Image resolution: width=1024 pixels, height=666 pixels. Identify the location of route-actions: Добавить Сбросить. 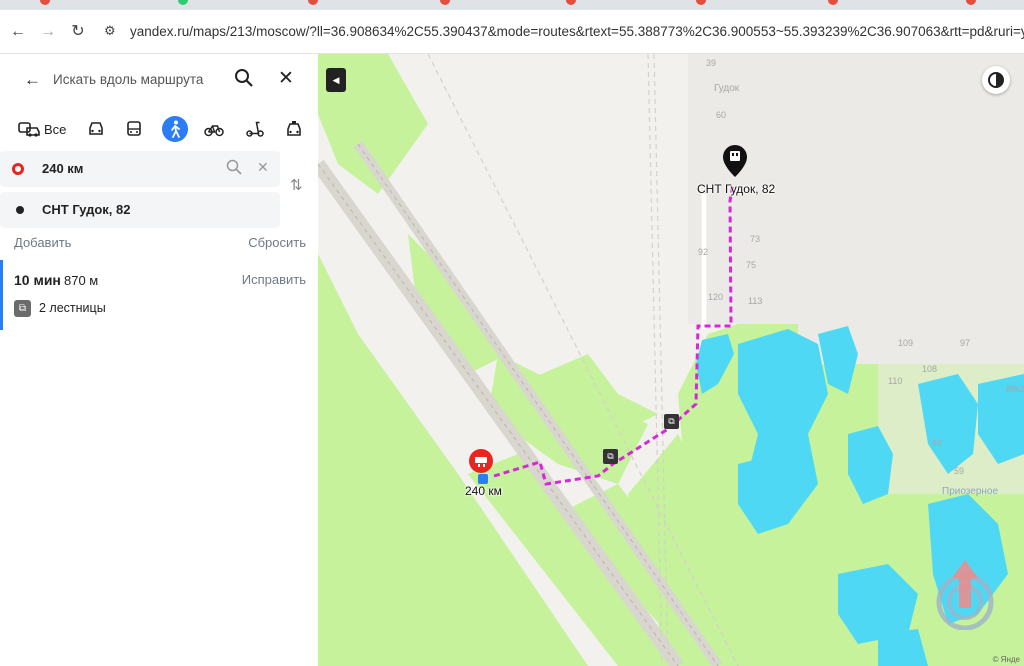
(160, 242).